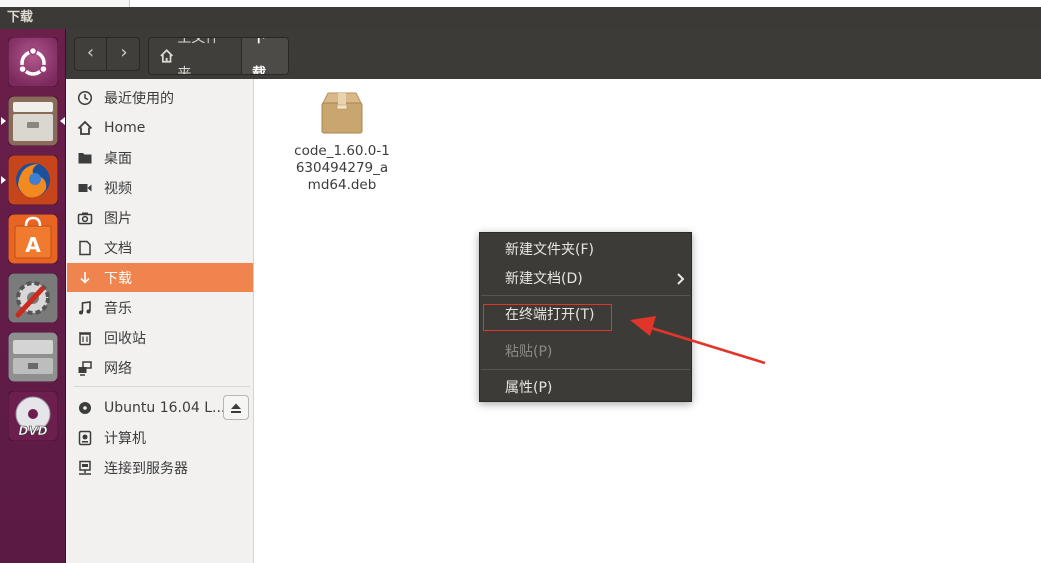 The image size is (1041, 563). I want to click on breadcrumb-home-label: 主文件夹, so click(198, 56).